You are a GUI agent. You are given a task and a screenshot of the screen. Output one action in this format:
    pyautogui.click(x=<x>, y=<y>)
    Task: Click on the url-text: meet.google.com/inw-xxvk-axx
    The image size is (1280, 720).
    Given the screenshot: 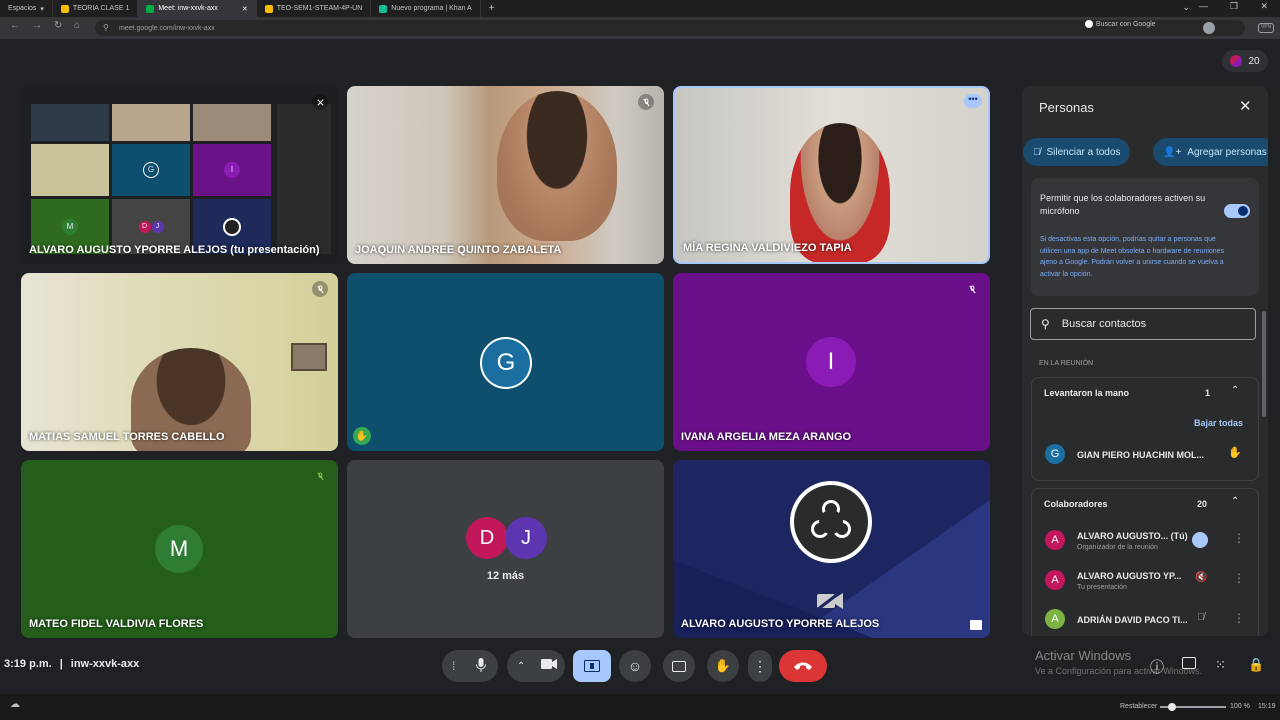 What is the action you would take?
    pyautogui.click(x=167, y=28)
    